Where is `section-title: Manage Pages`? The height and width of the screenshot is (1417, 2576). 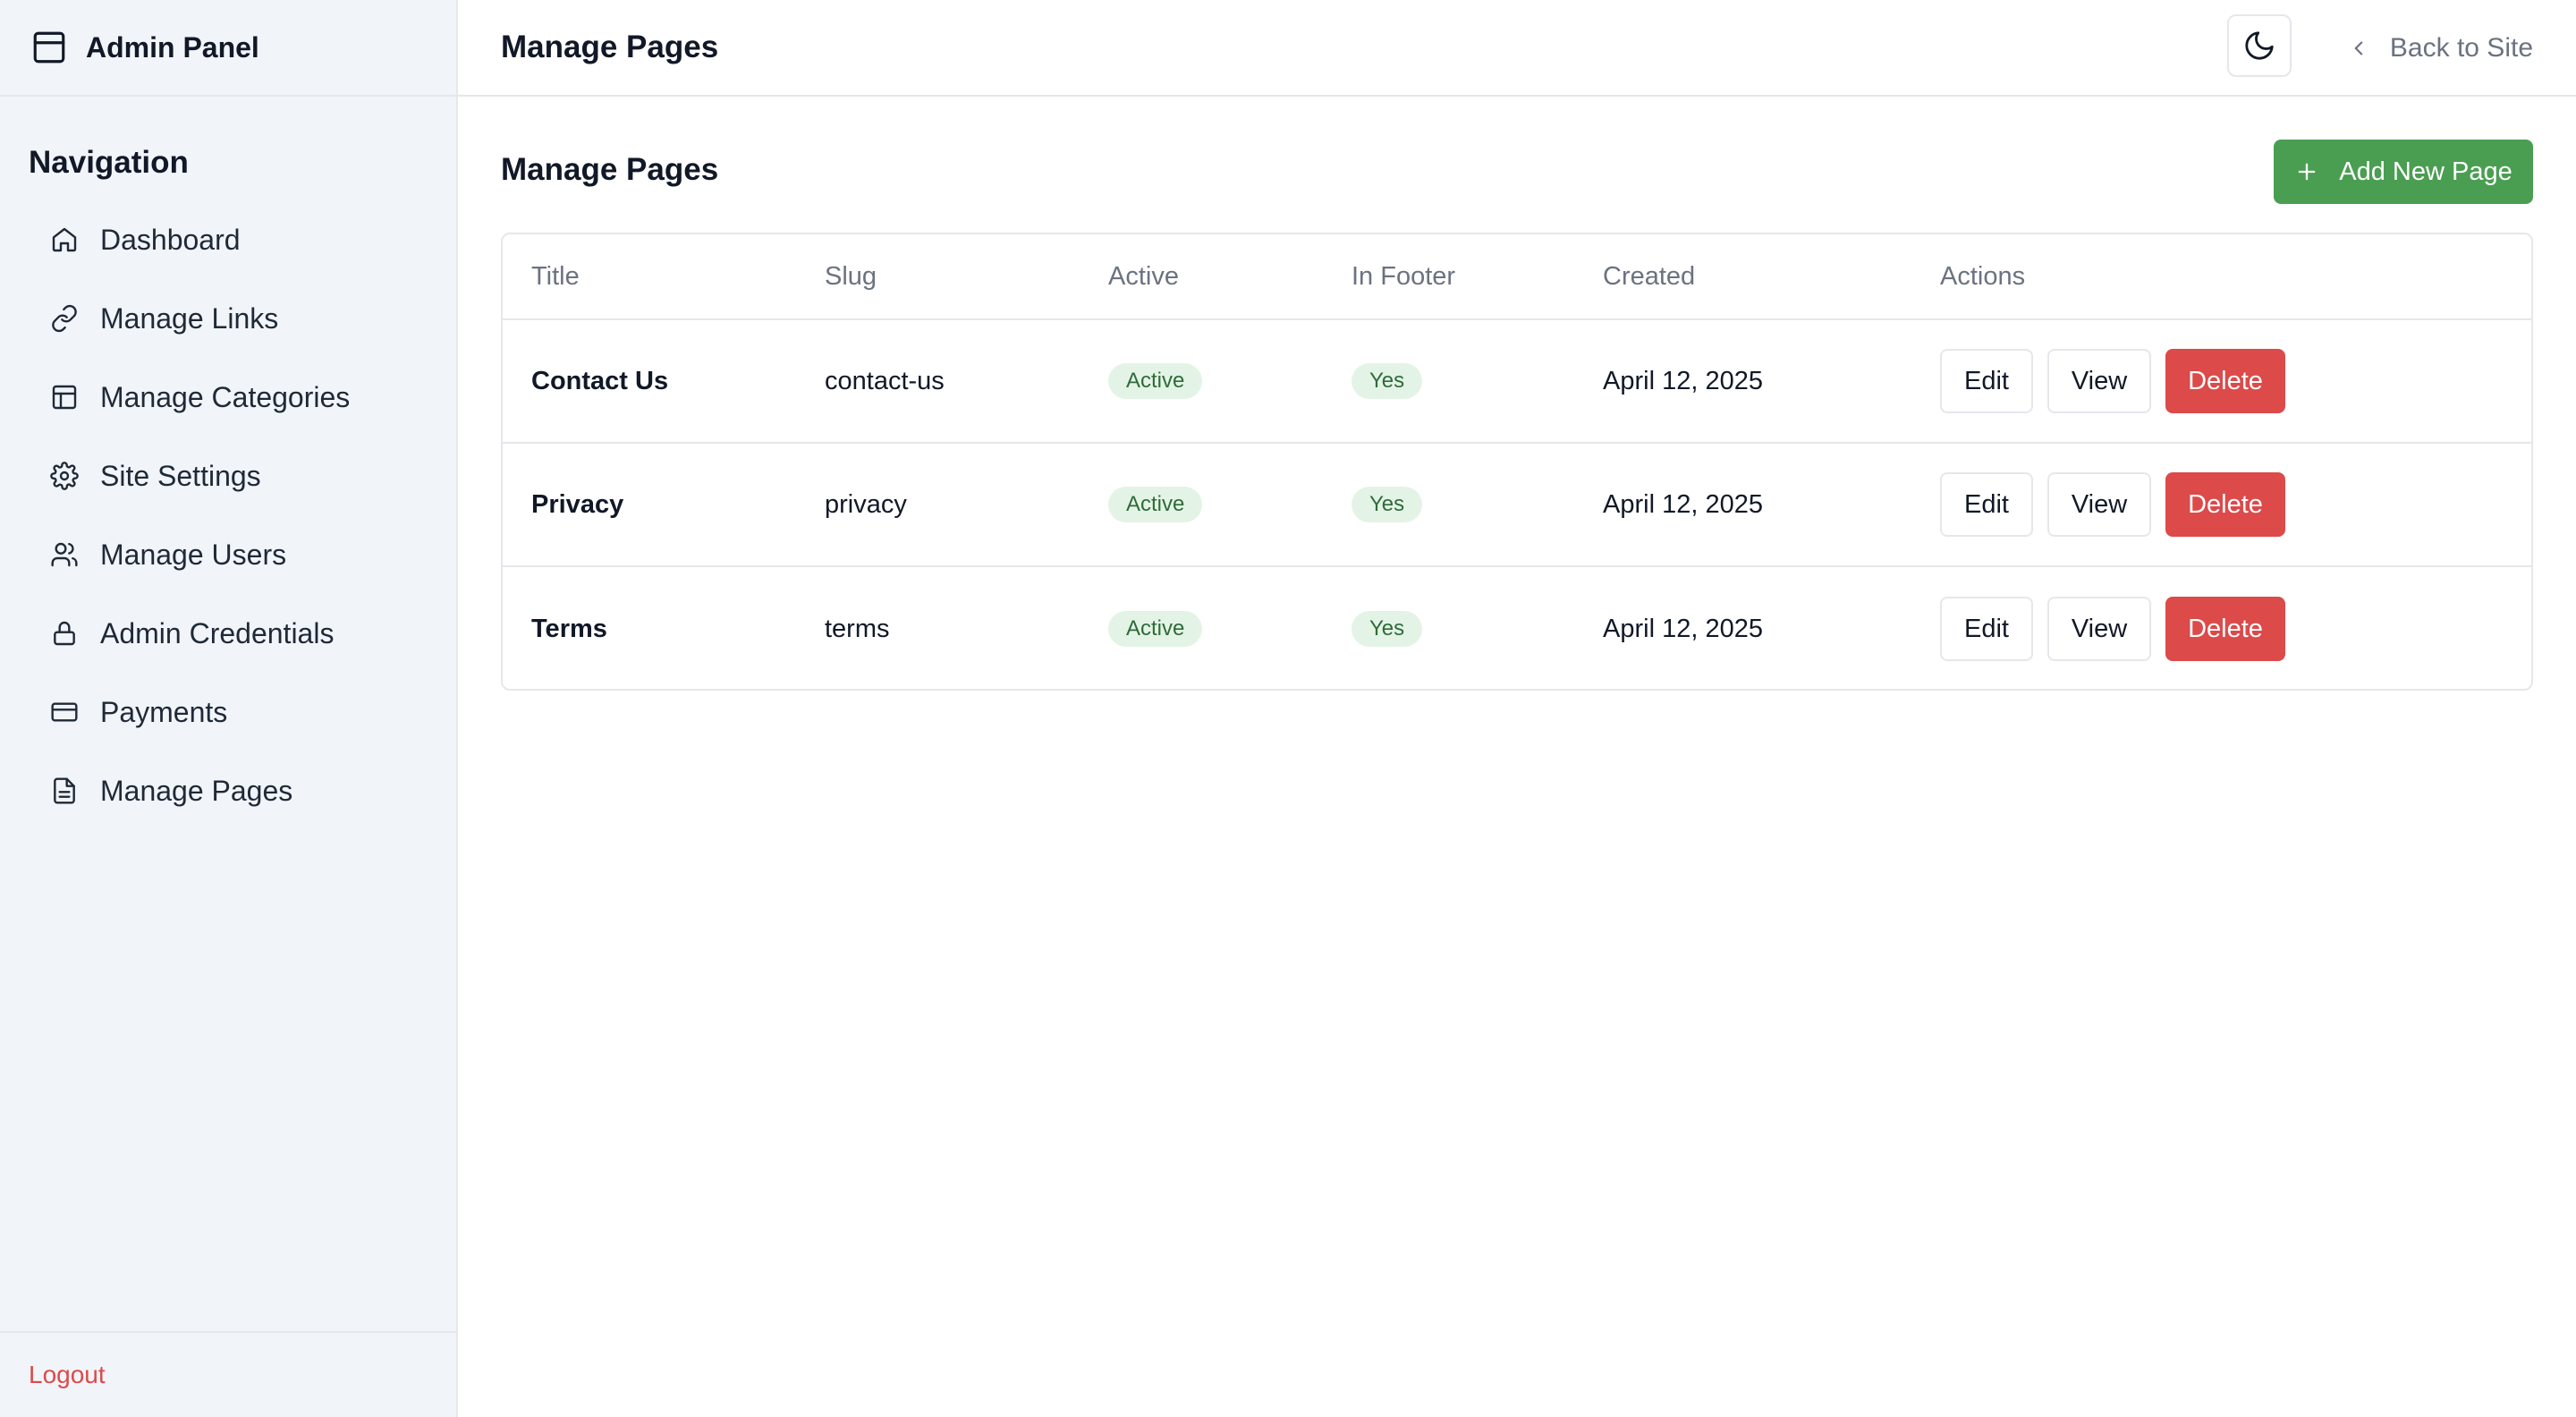 section-title: Manage Pages is located at coordinates (610, 169).